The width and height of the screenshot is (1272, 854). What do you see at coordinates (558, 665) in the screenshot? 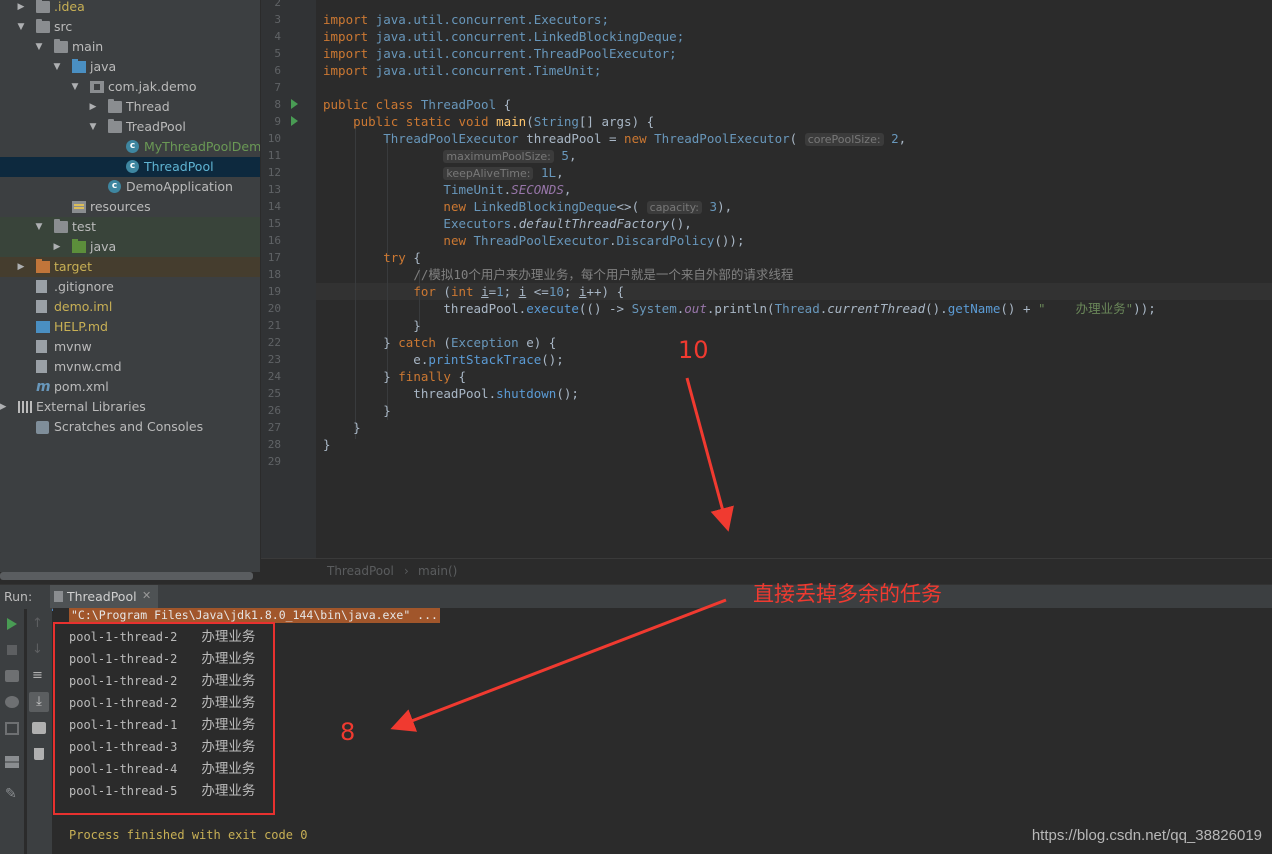
I see `arrow-left` at bounding box center [558, 665].